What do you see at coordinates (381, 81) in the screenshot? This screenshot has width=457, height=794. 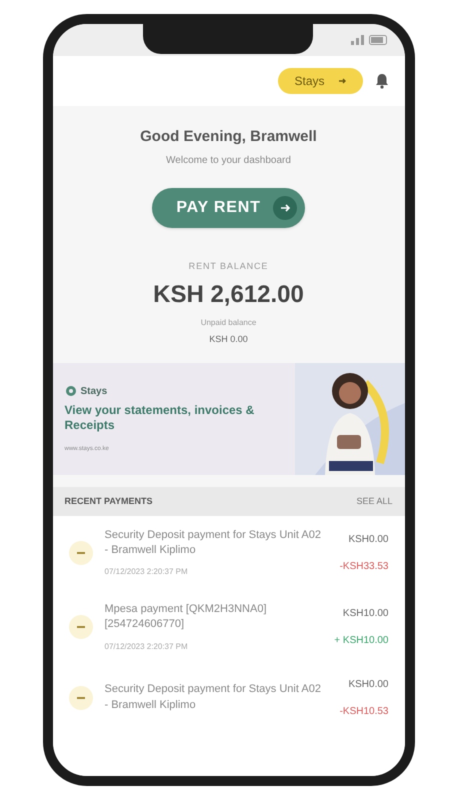 I see `bell-icon` at bounding box center [381, 81].